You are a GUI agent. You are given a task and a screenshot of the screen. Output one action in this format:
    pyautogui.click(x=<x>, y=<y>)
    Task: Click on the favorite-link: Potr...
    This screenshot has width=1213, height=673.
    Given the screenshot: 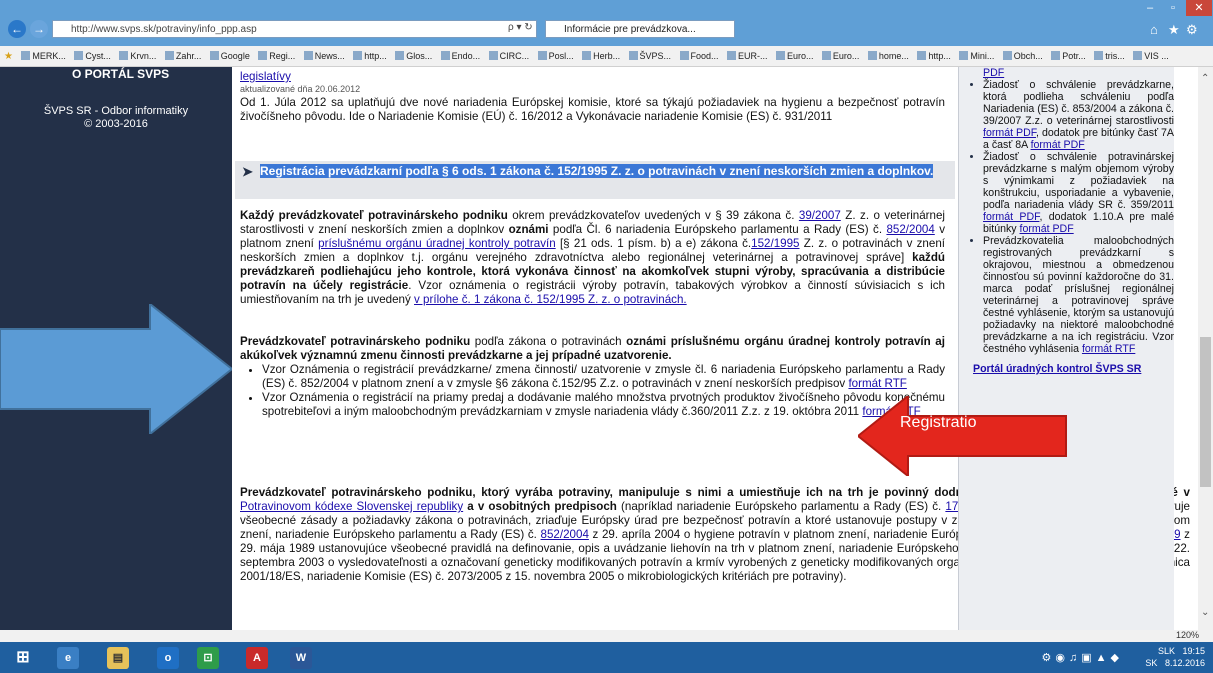 What is the action you would take?
    pyautogui.click(x=1068, y=56)
    